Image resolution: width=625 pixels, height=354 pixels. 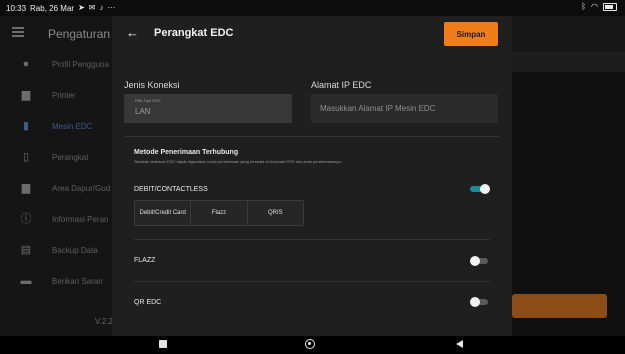 What do you see at coordinates (26, 157) in the screenshot?
I see `device-icon: ▯` at bounding box center [26, 157].